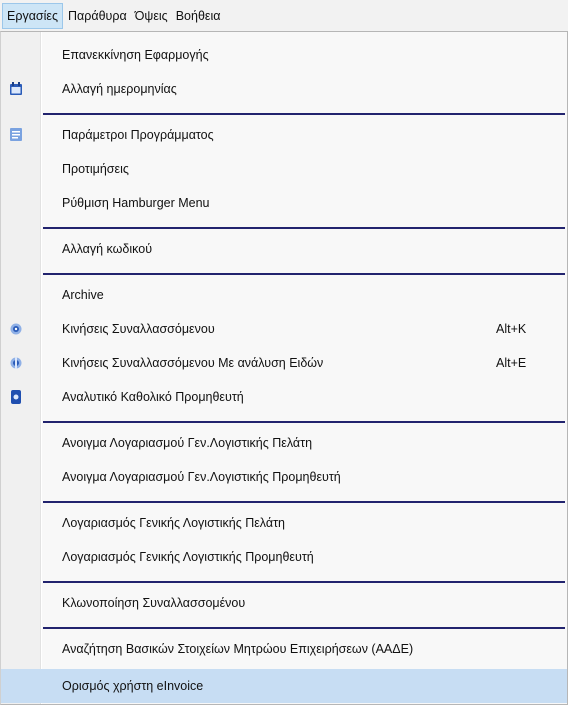 This screenshot has height=705, width=568. I want to click on menu-item-clone-counterparty: Κλωνοποίηση Συναλλασσομένου, so click(284, 603).